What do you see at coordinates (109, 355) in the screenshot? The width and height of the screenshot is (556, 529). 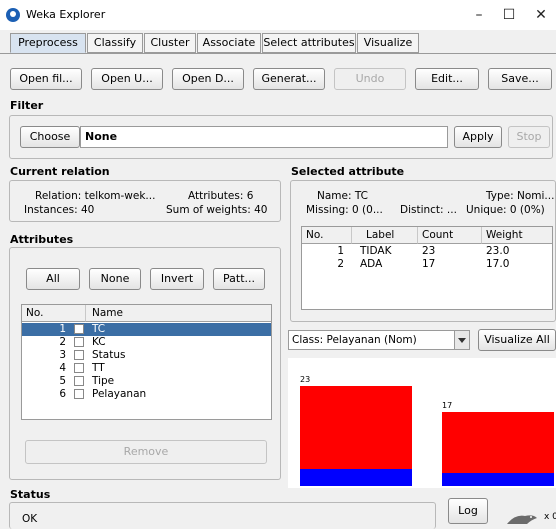 I see `attribute-name: Status` at bounding box center [109, 355].